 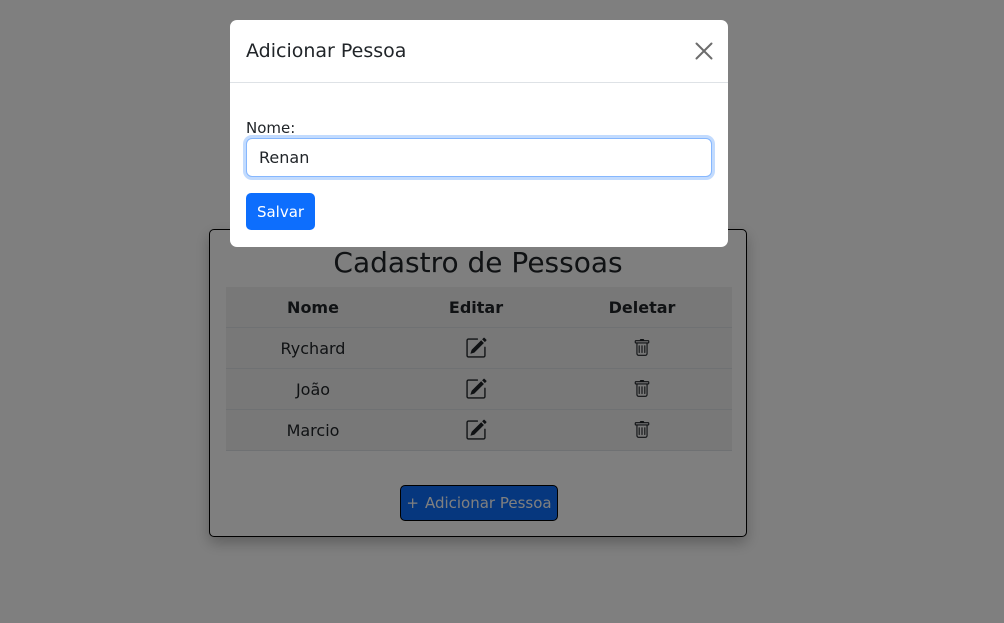 I want to click on name-input, so click(x=479, y=157).